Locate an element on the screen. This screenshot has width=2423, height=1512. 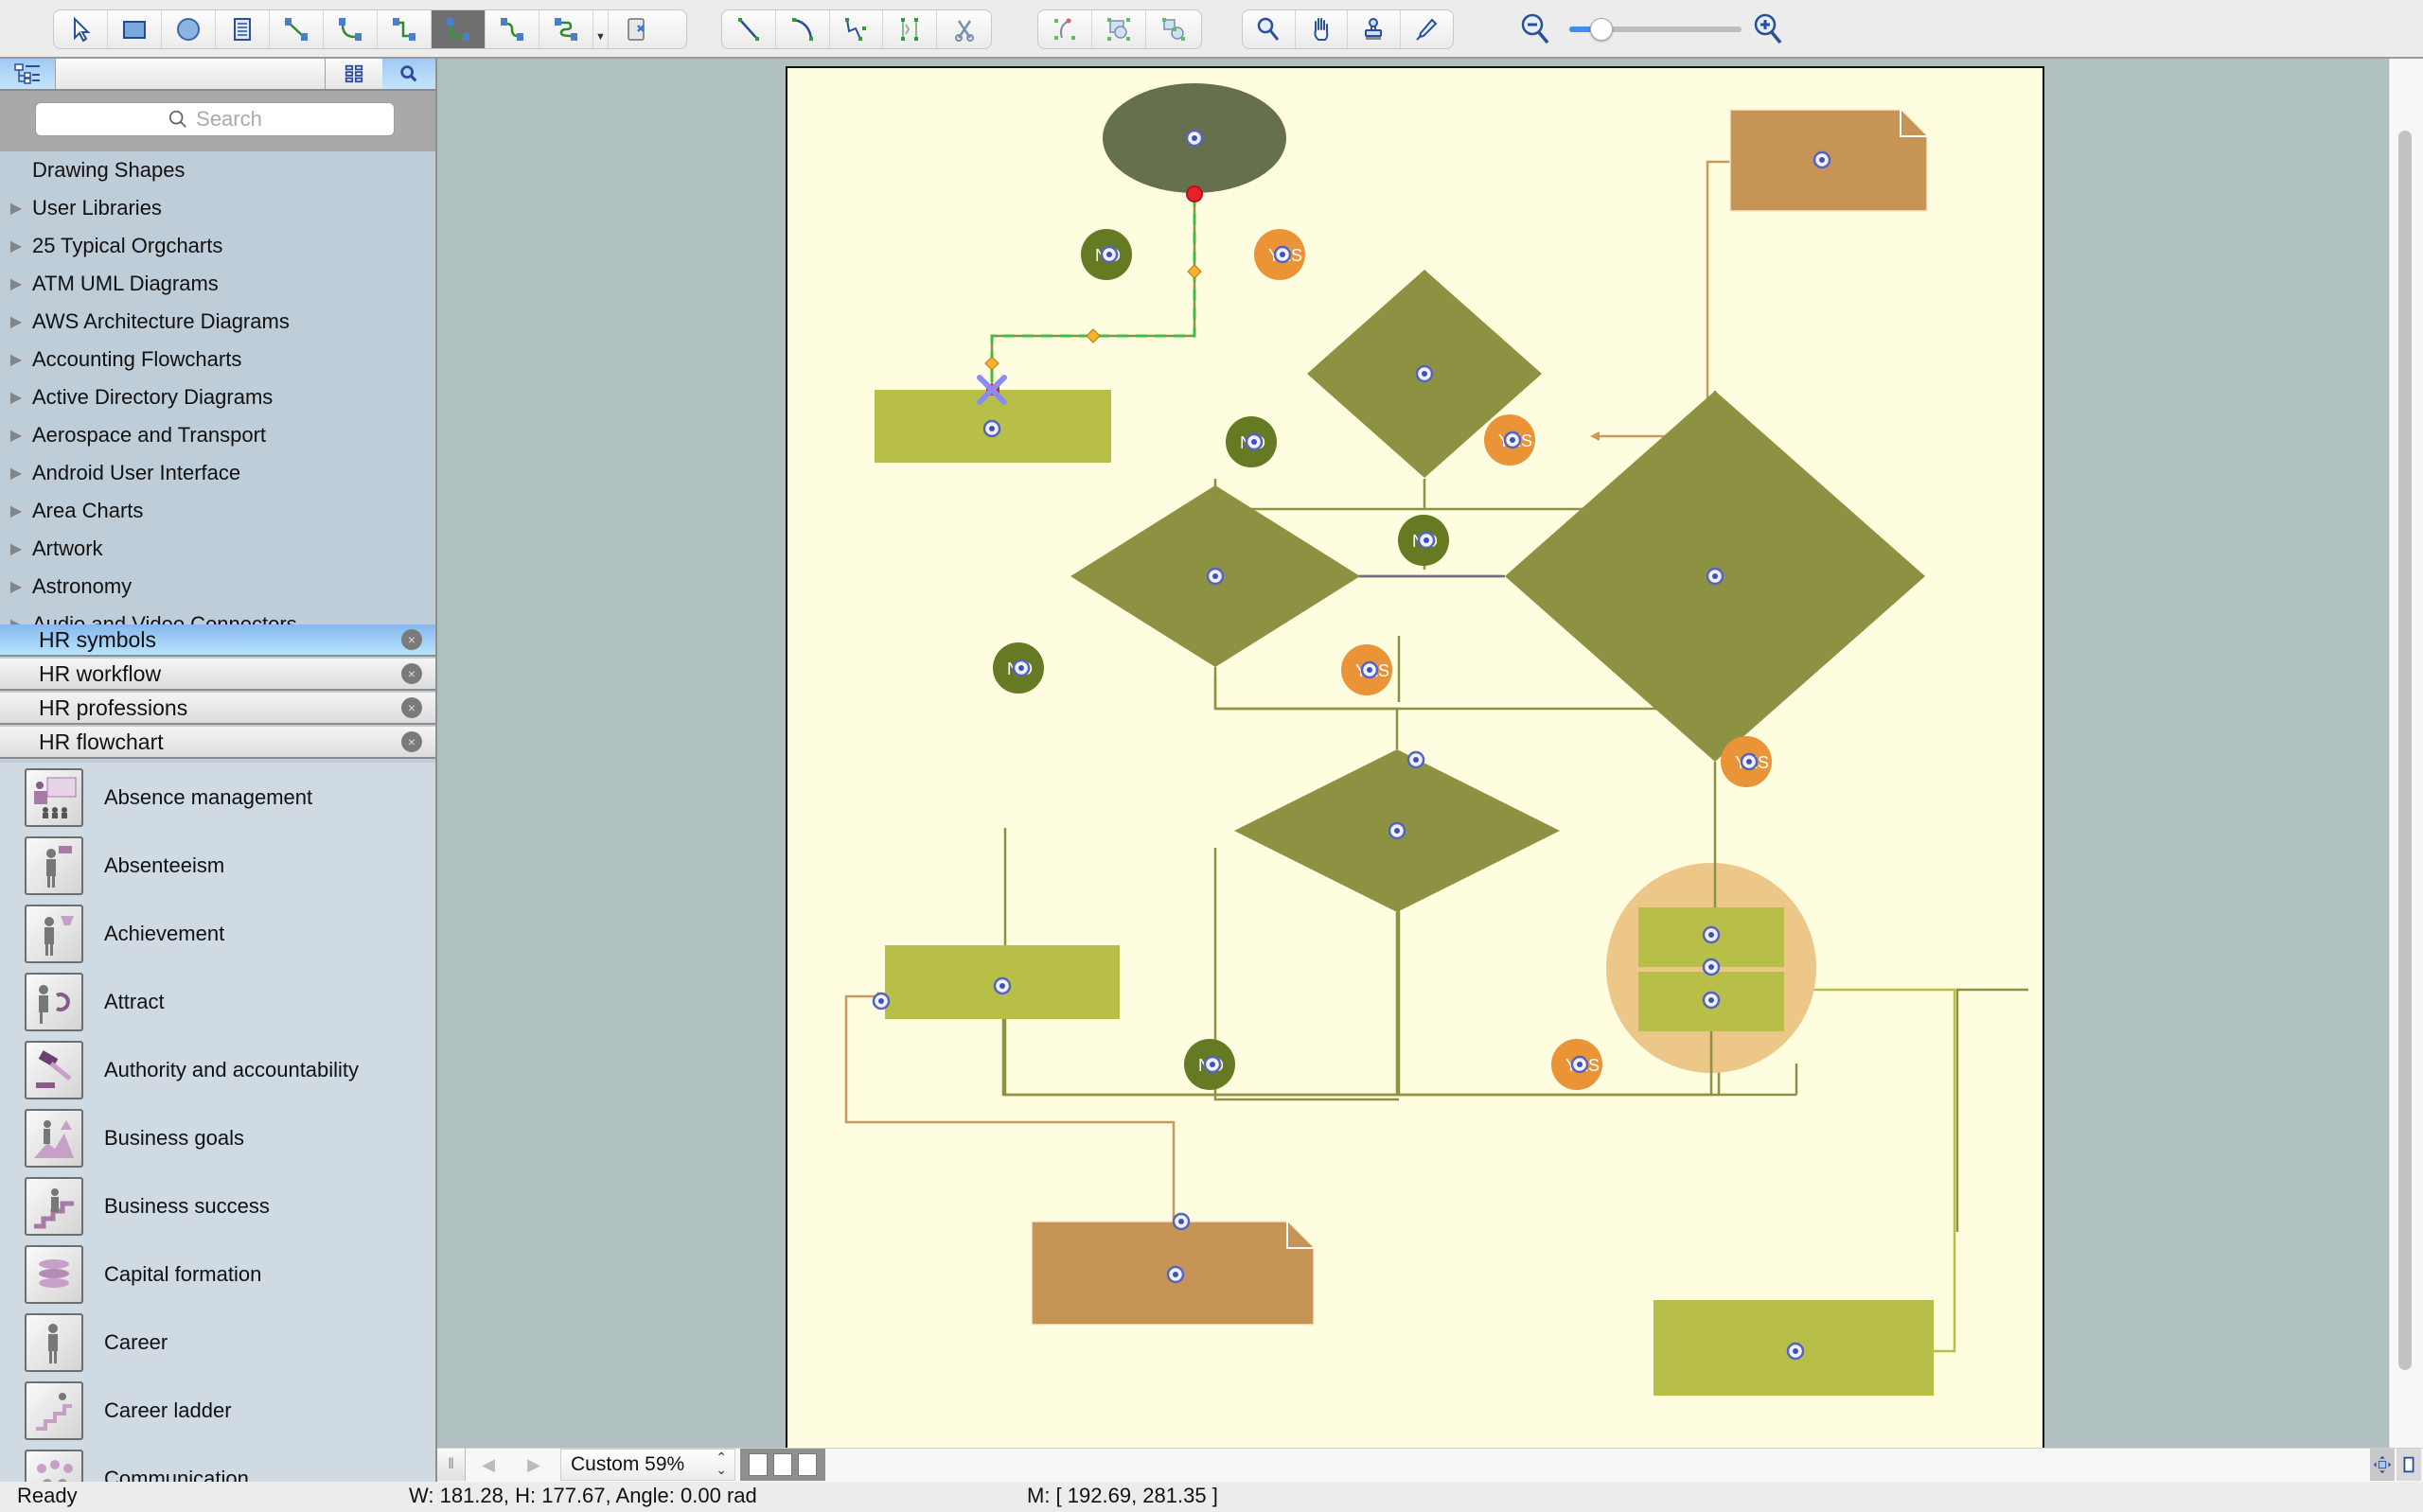
zoom-in-button is located at coordinates (1768, 28).